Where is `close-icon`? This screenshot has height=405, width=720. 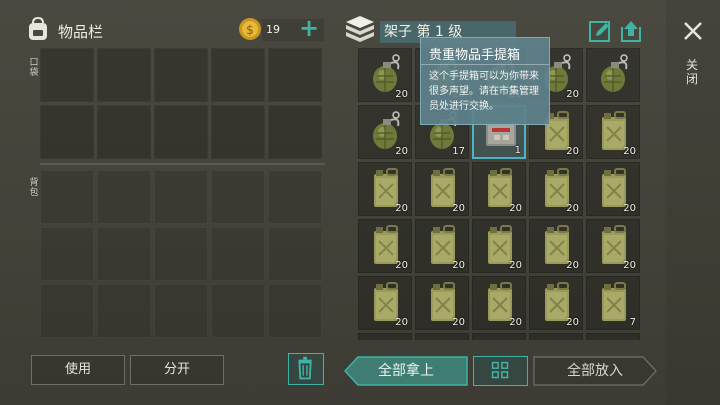
close-icon is located at coordinates (693, 31).